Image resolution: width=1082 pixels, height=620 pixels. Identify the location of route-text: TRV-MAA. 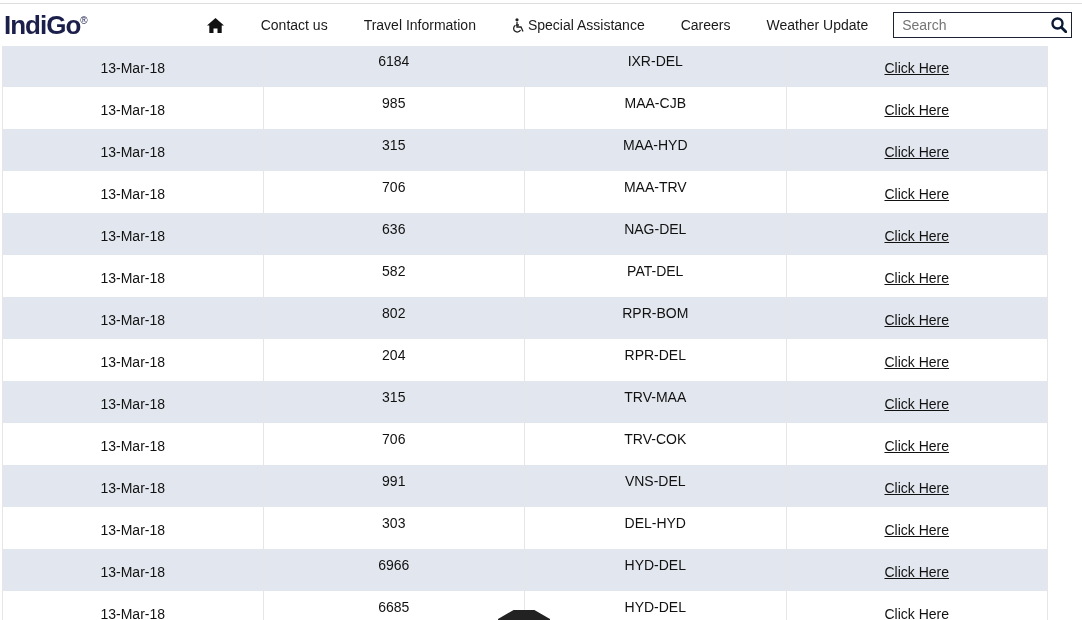
(655, 397).